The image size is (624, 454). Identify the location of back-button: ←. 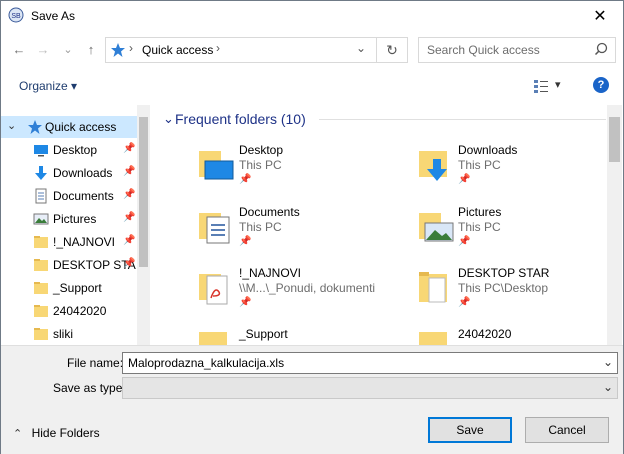
(19, 49).